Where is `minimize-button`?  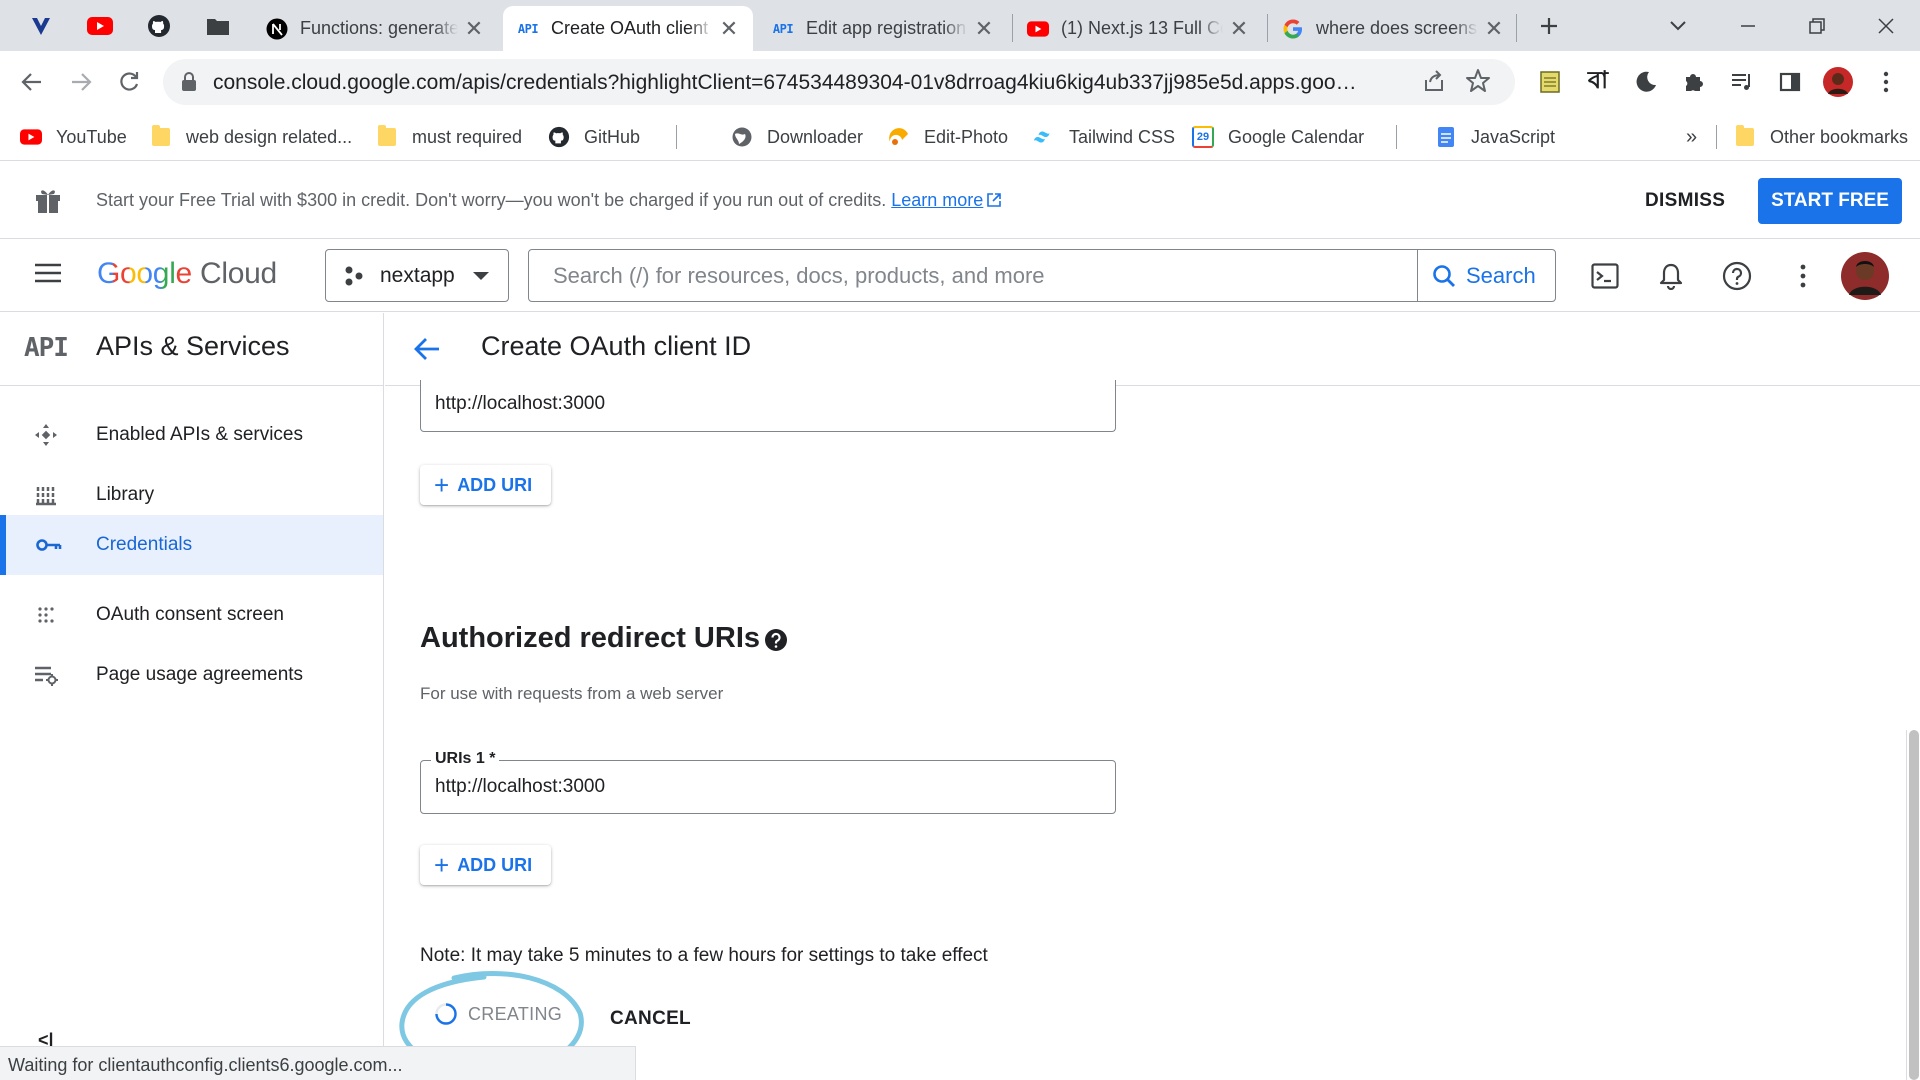 minimize-button is located at coordinates (1748, 26).